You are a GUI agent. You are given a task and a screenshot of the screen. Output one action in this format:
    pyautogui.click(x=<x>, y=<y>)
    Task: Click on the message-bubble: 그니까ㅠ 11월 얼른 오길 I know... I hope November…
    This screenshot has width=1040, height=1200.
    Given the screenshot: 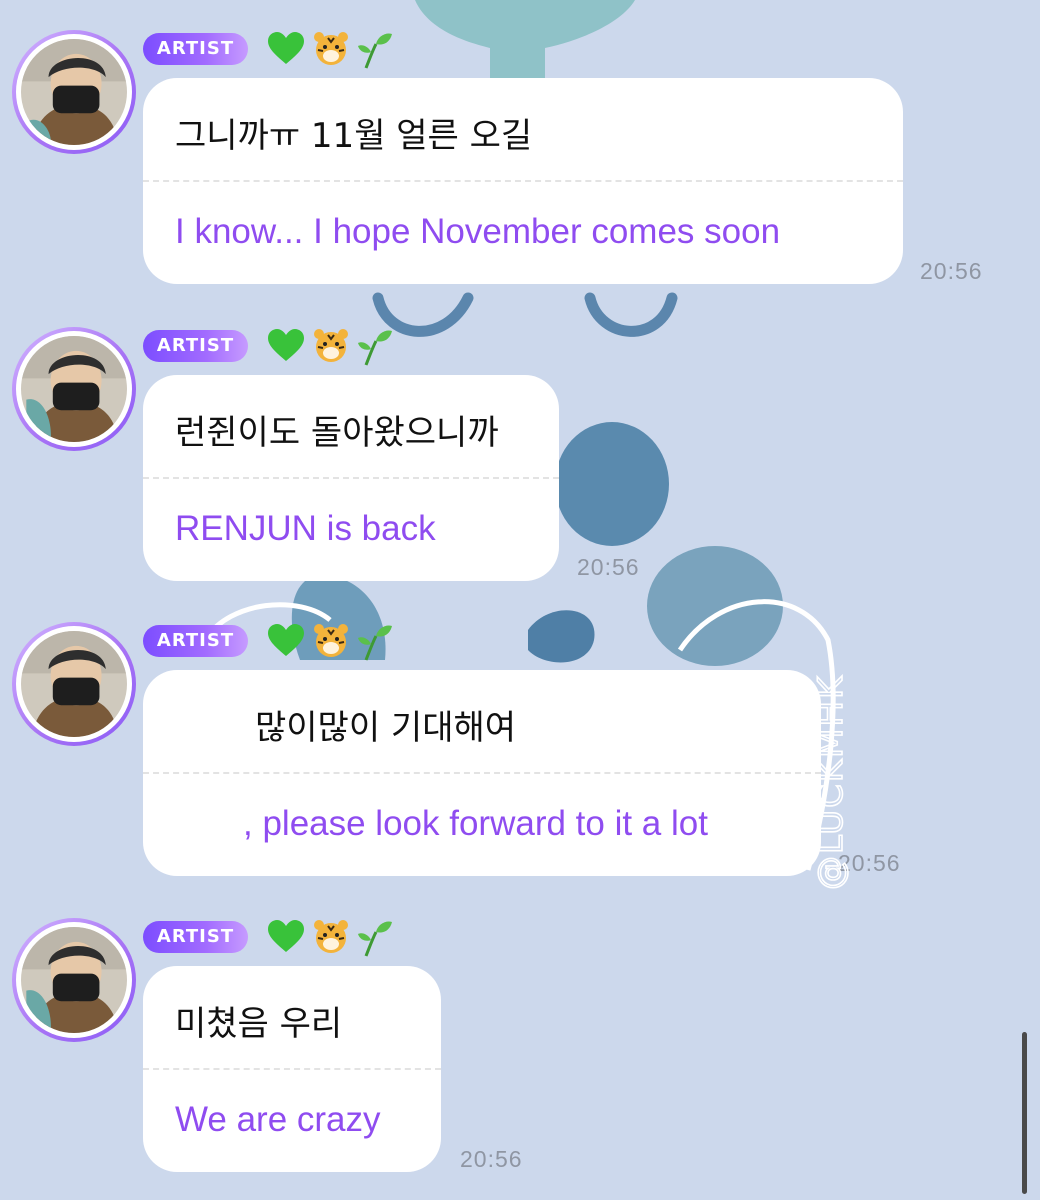 What is the action you would take?
    pyautogui.click(x=523, y=181)
    